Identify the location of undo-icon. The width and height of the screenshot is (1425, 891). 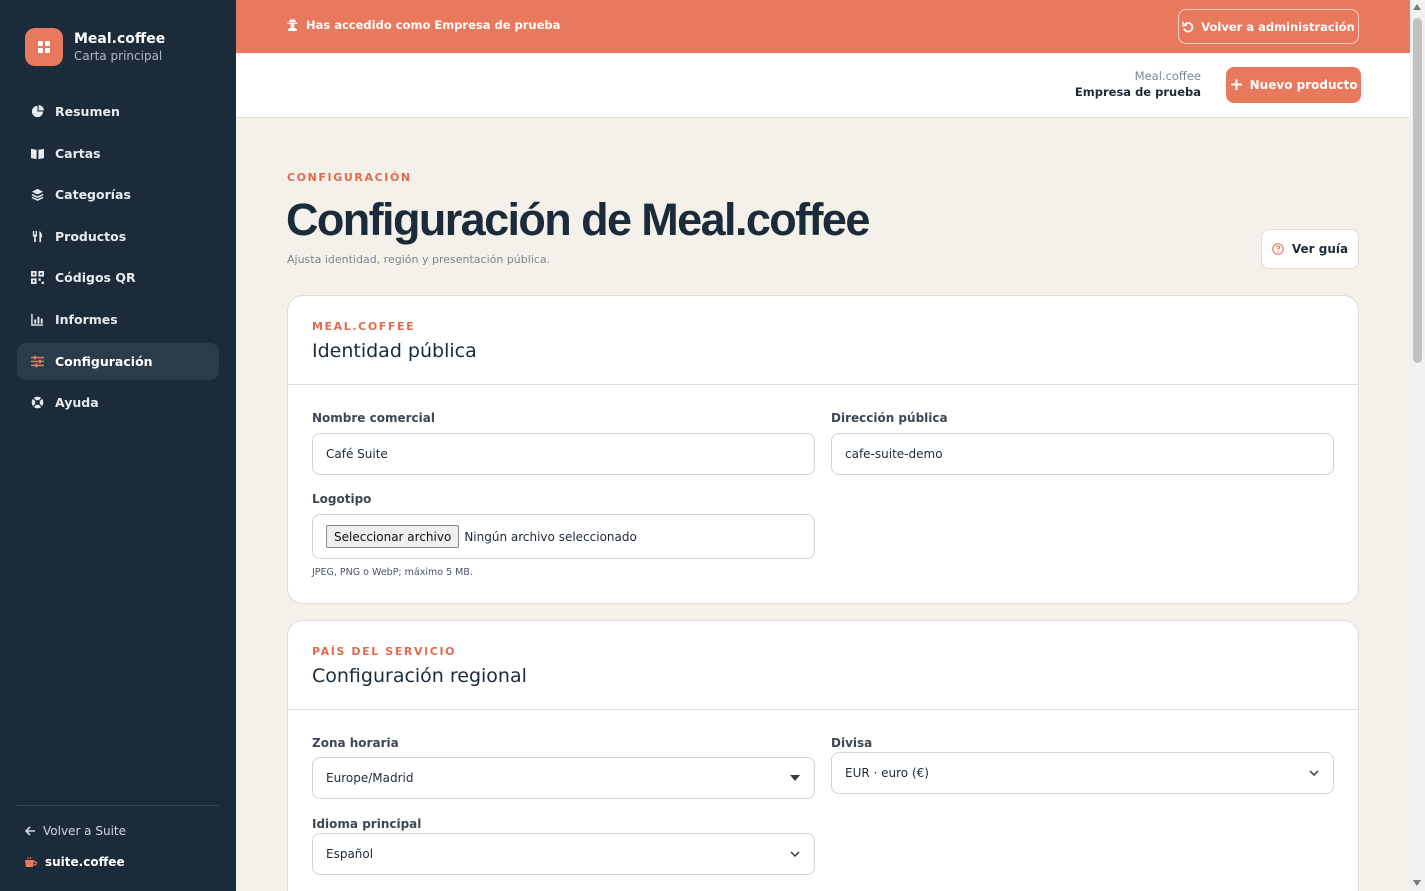
(1188, 26).